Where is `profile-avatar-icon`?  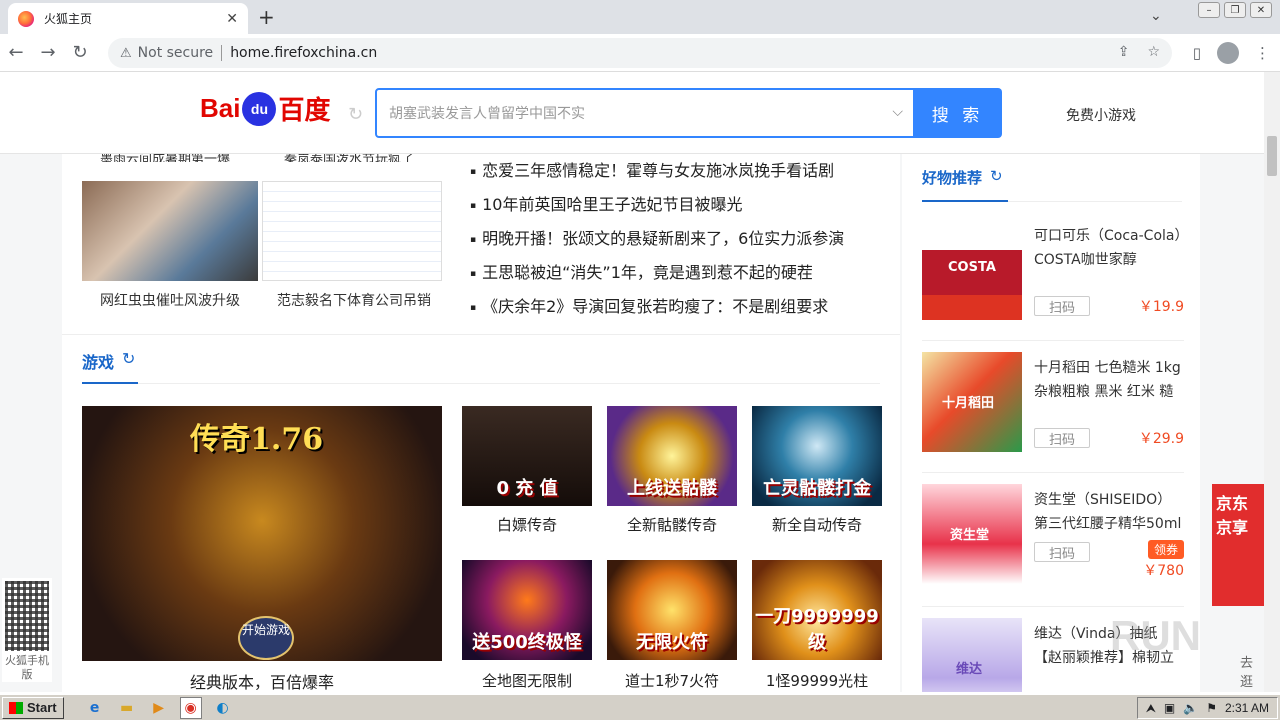 profile-avatar-icon is located at coordinates (1228, 53).